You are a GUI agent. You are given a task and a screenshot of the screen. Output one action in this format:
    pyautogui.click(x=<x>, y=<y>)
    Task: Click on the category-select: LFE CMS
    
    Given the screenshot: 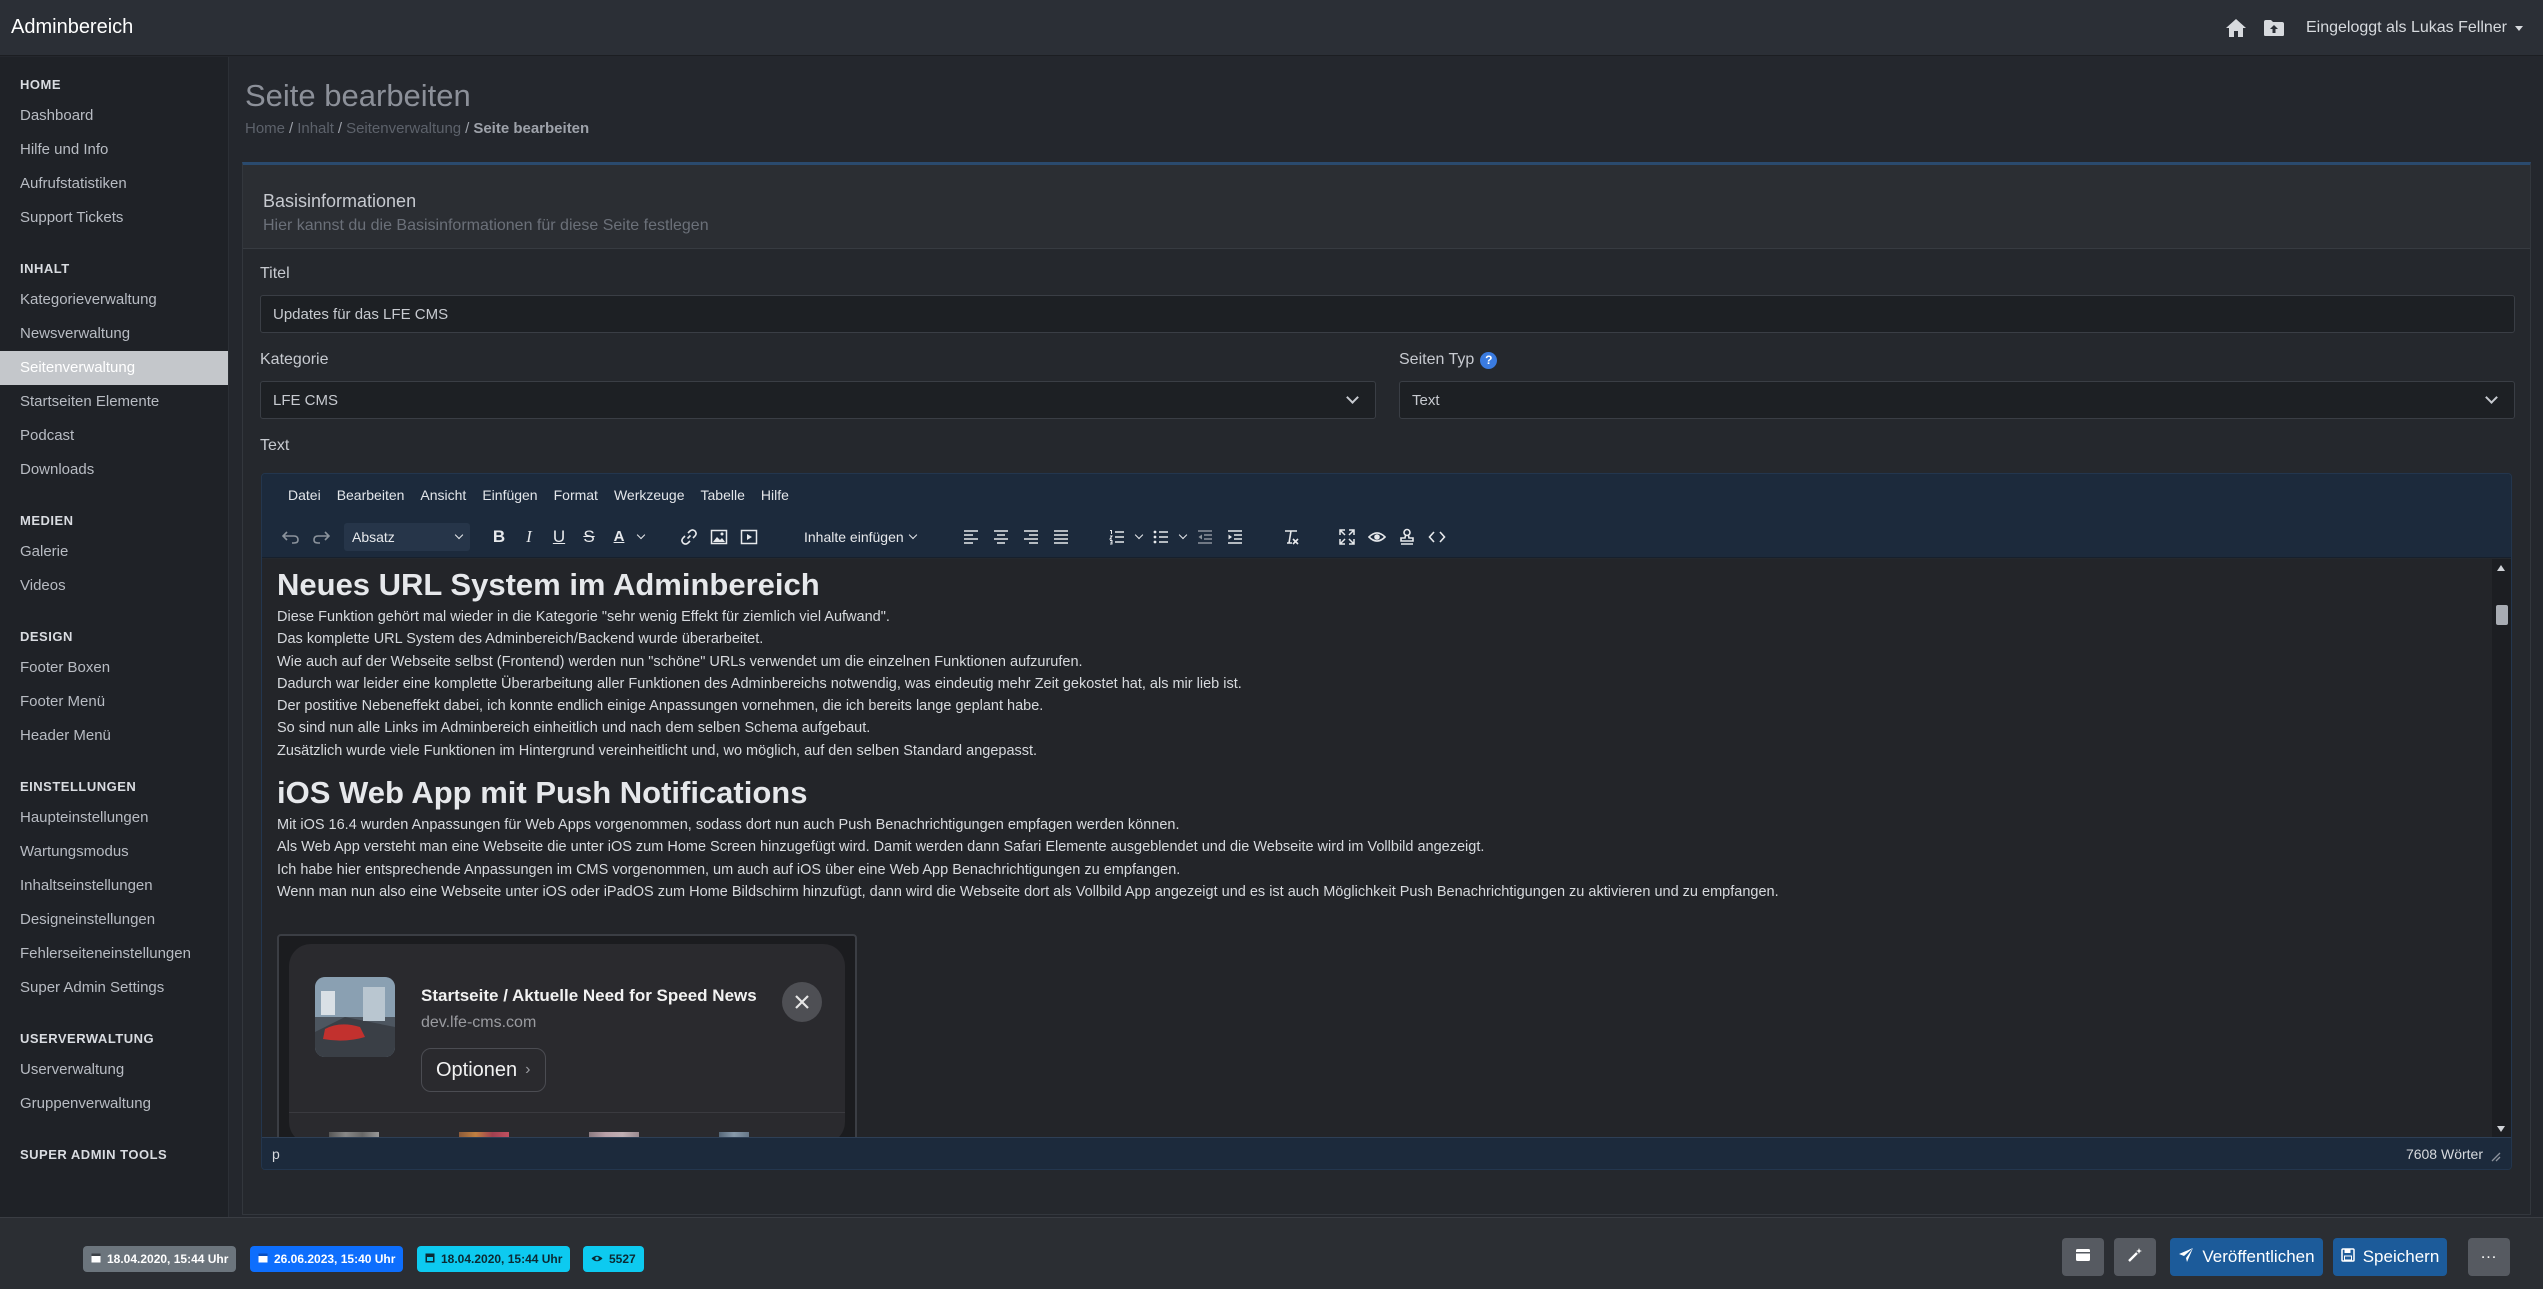 What is the action you would take?
    pyautogui.click(x=818, y=400)
    